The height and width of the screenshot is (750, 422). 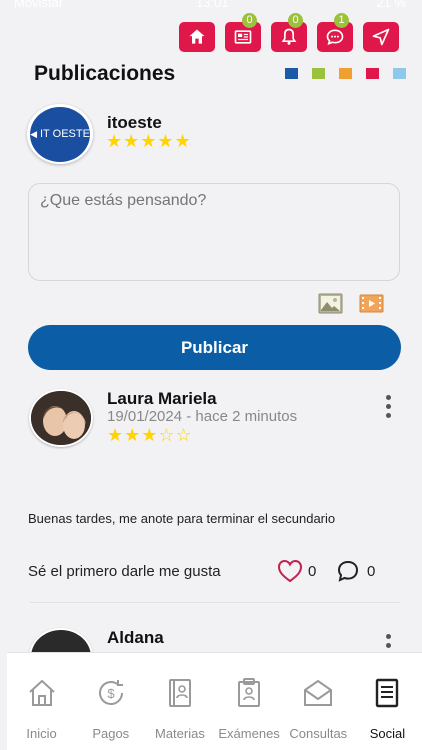 What do you see at coordinates (135, 638) in the screenshot?
I see `post-author-name: Aldana` at bounding box center [135, 638].